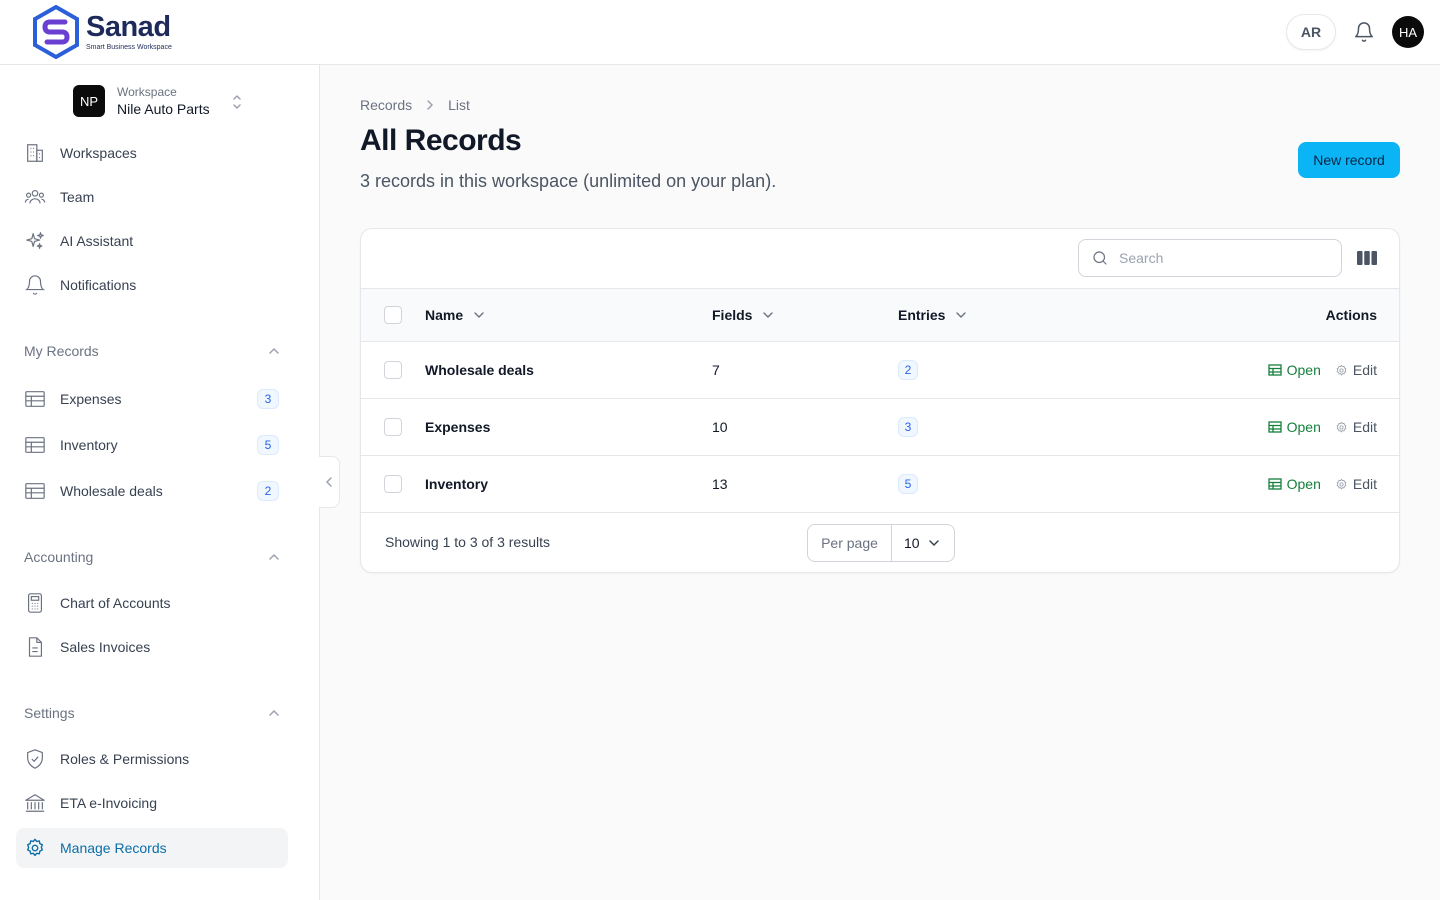  What do you see at coordinates (59, 557) in the screenshot?
I see `group-title: Accounting` at bounding box center [59, 557].